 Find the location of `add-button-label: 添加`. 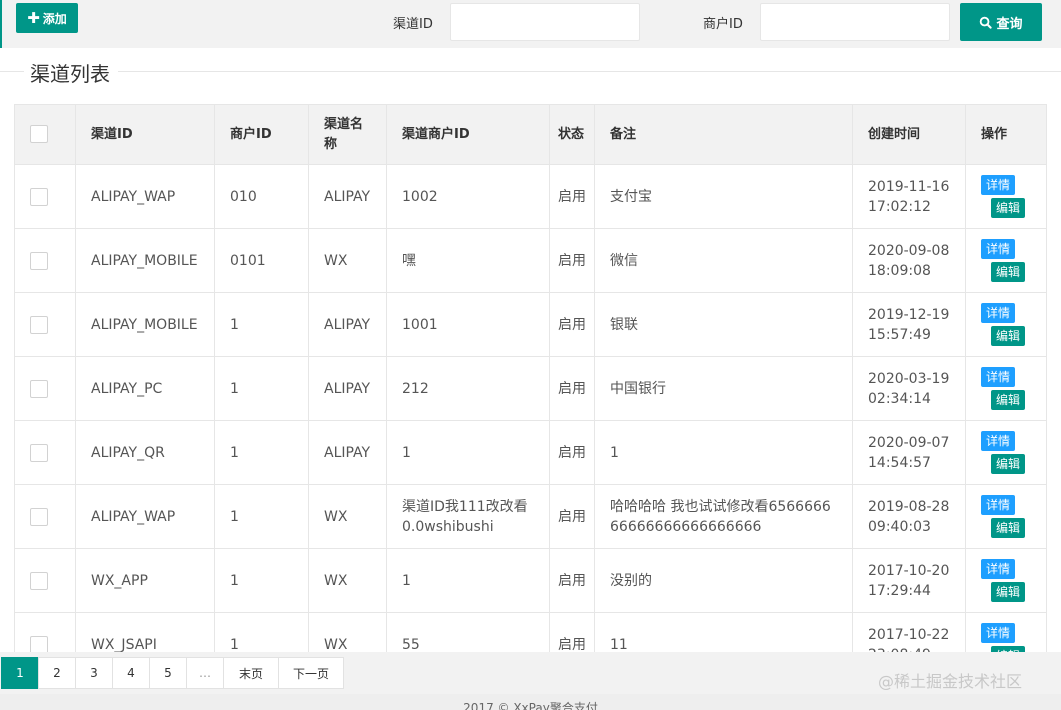

add-button-label: 添加 is located at coordinates (54, 18).